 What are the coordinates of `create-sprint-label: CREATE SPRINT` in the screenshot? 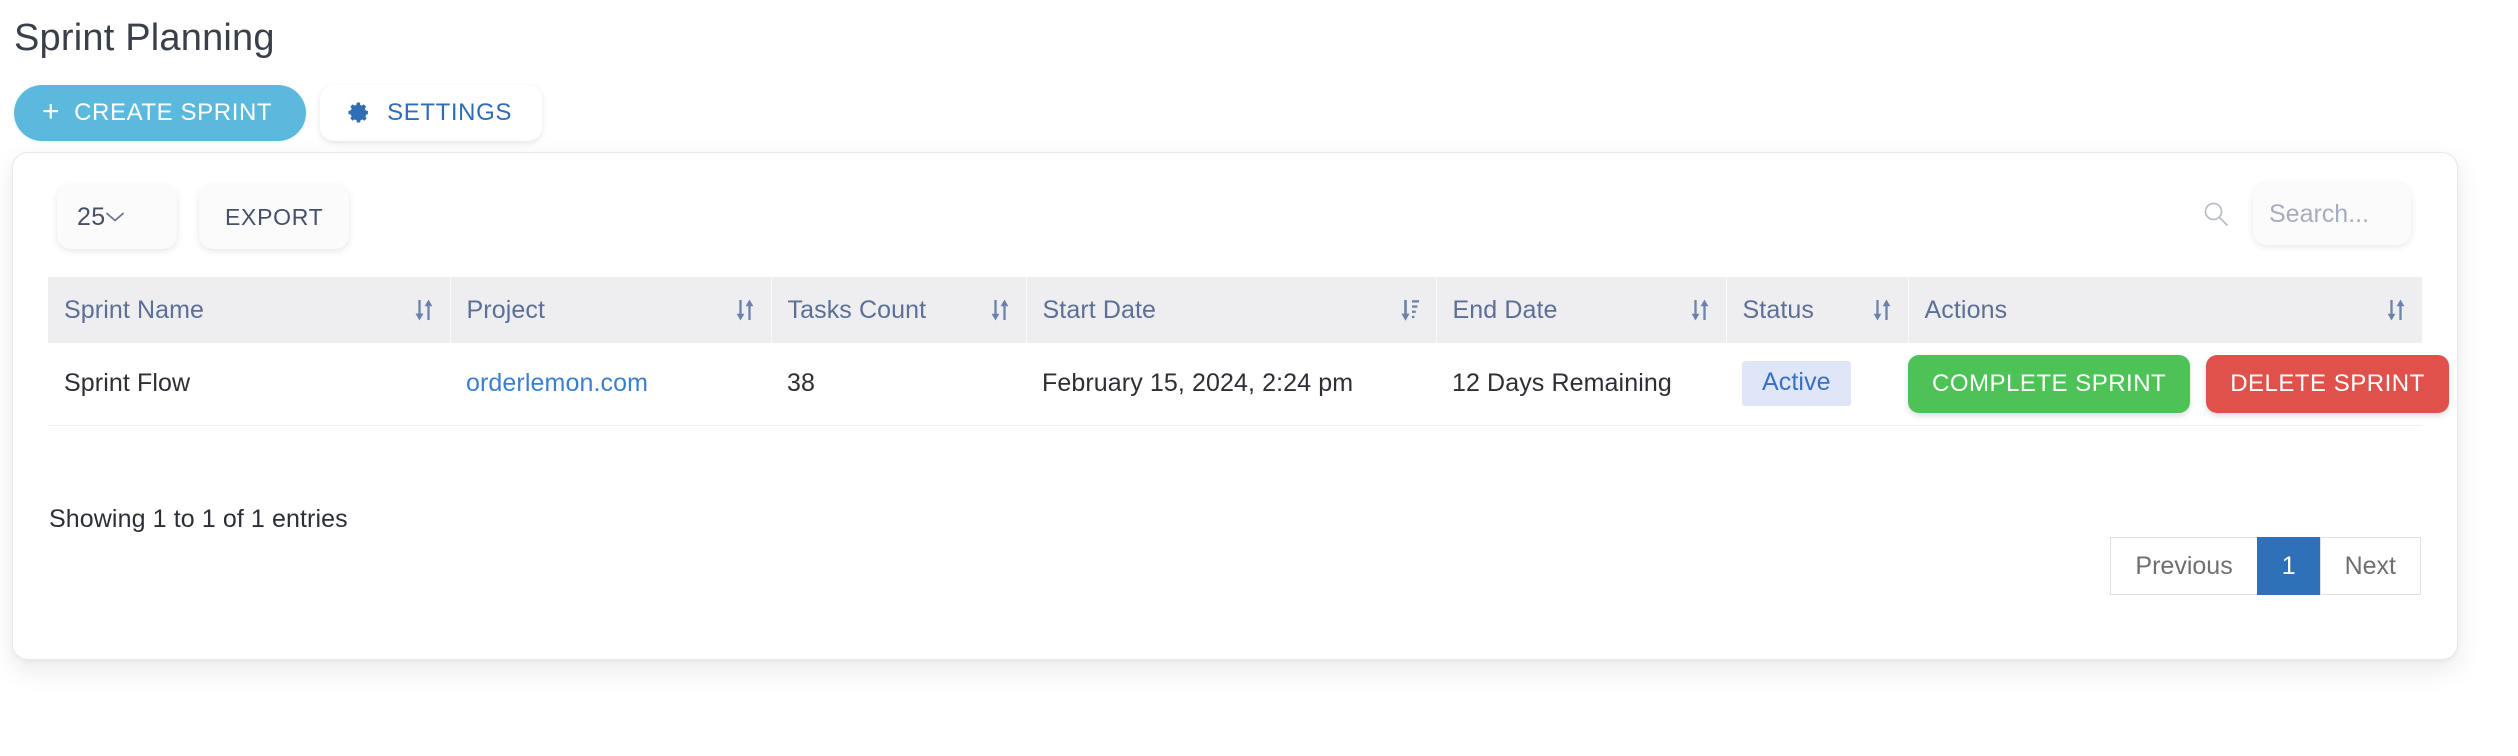 It's located at (173, 112).